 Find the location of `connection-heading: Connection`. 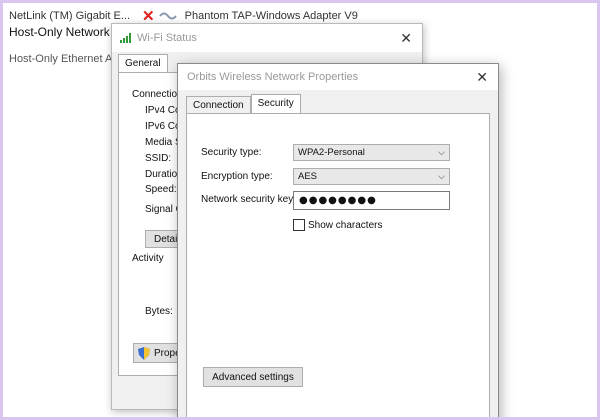

connection-heading: Connection is located at coordinates (157, 94).